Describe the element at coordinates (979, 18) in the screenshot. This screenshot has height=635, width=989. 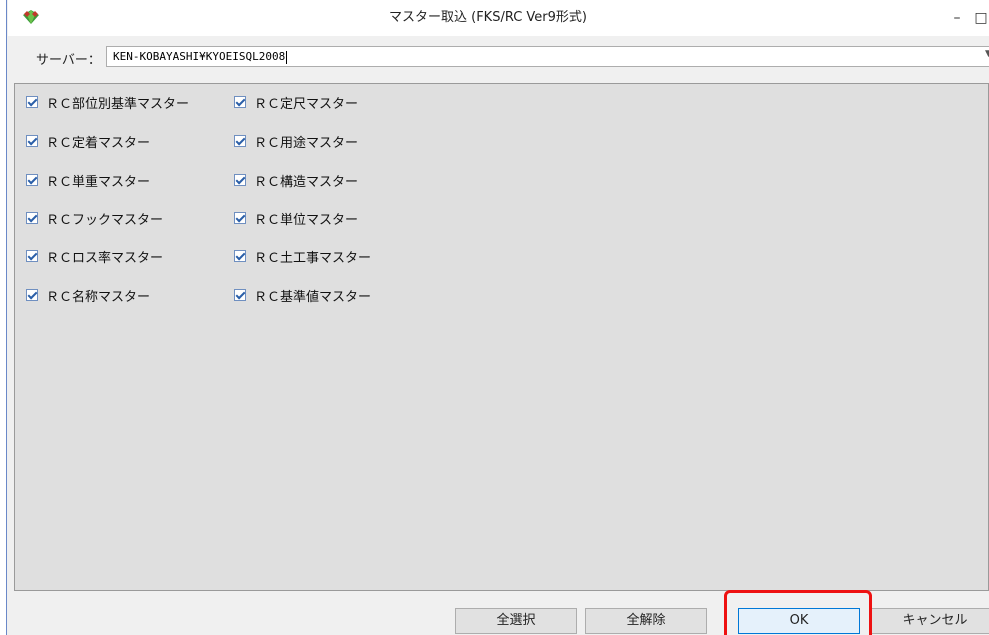
I see `maximize-button: □` at that location.